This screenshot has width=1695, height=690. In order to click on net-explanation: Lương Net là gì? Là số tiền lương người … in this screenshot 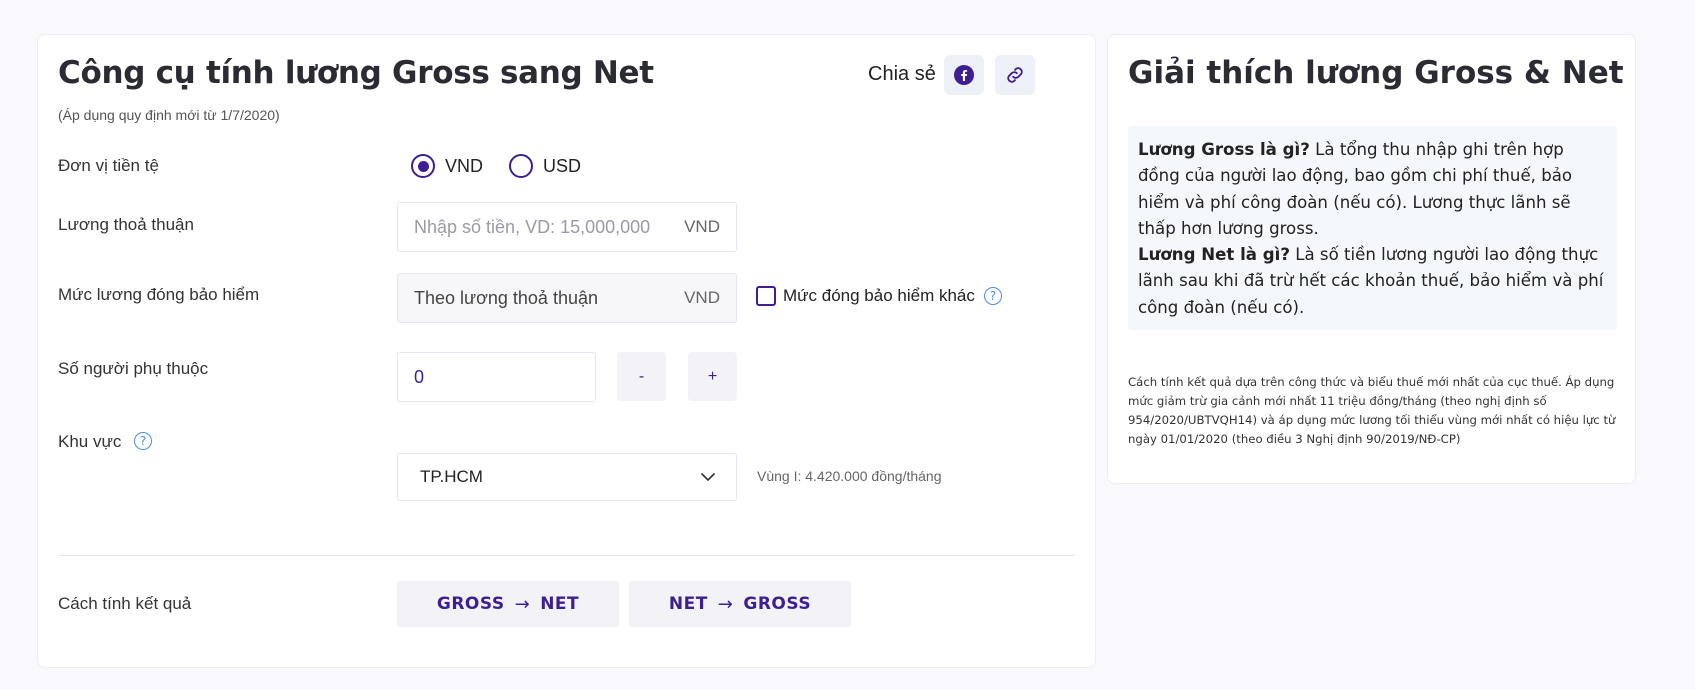, I will do `click(1371, 281)`.